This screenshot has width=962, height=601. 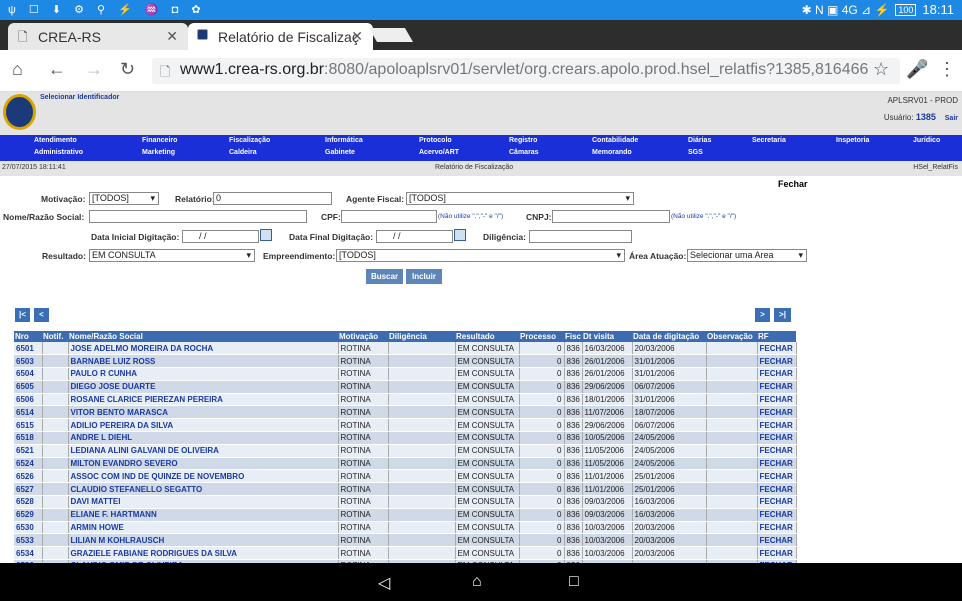 What do you see at coordinates (520, 198) in the screenshot?
I see `agente-select: [TODOS]` at bounding box center [520, 198].